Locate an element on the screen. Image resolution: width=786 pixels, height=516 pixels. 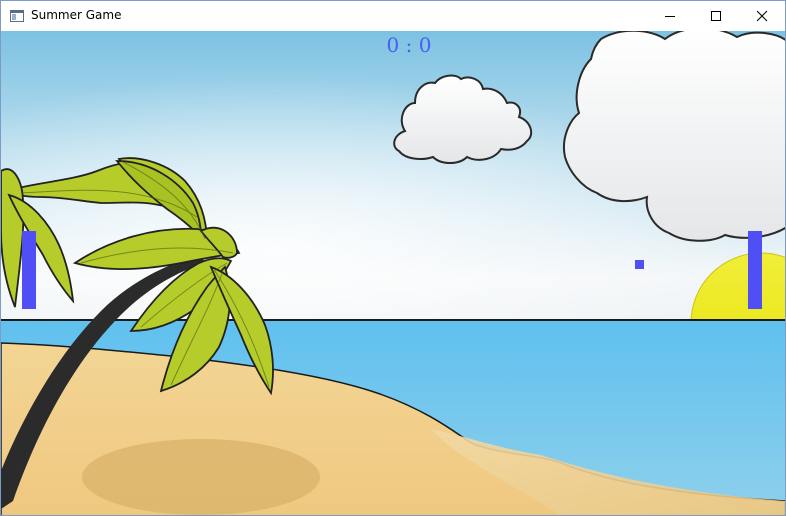
maximize-icon is located at coordinates (716, 16).